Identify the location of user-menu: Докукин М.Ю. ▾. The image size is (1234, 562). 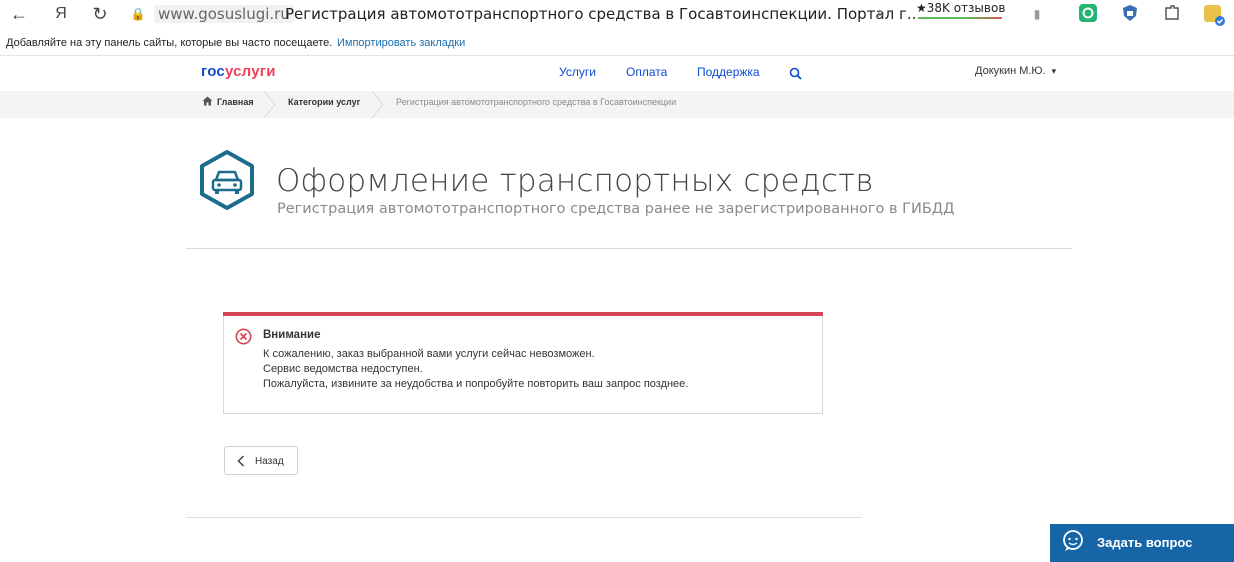
(1015, 71).